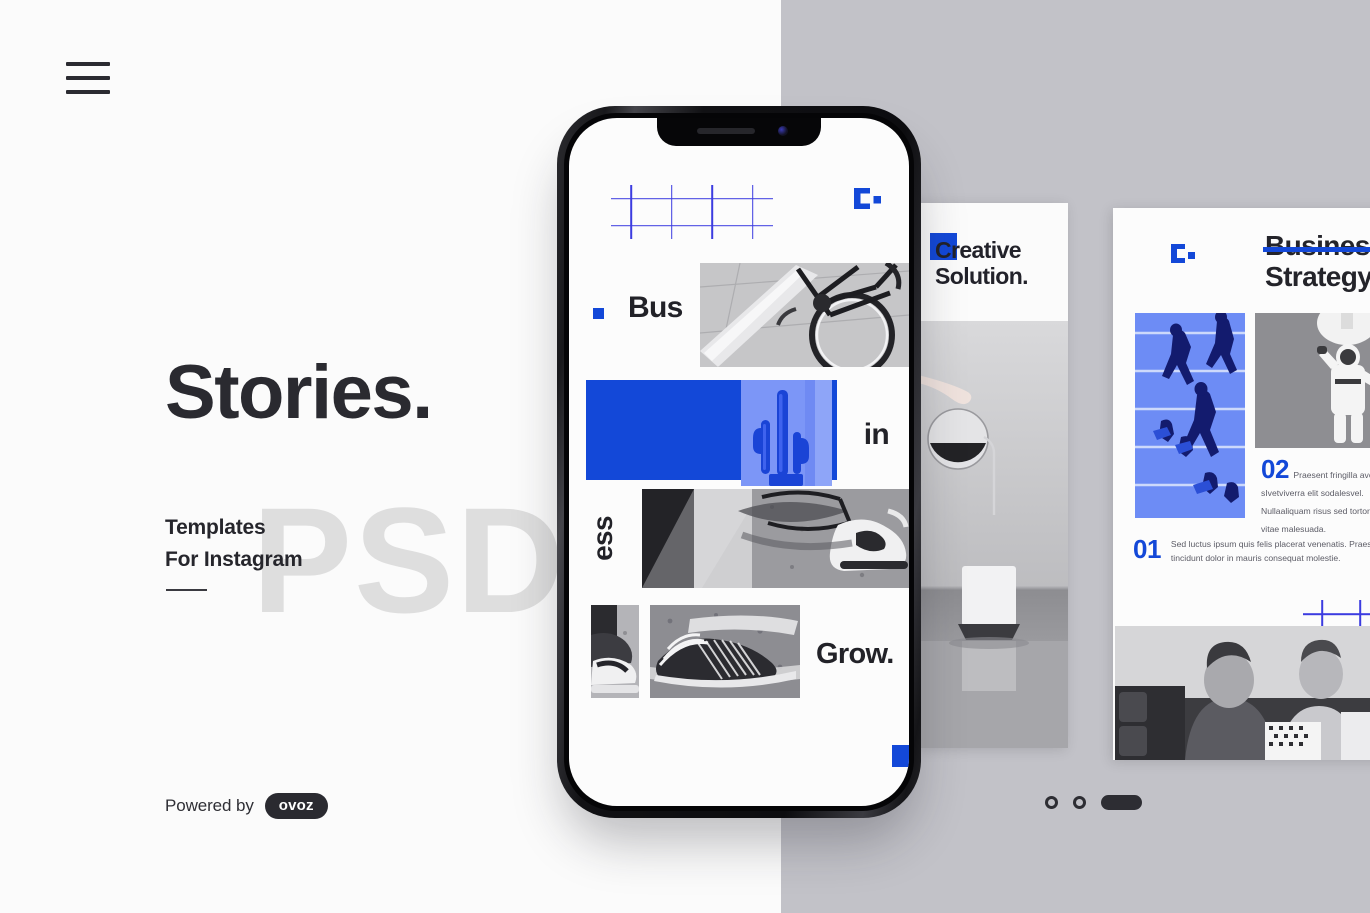 The height and width of the screenshot is (913, 1370). What do you see at coordinates (1147, 549) in the screenshot?
I see `block-01-number: 01` at bounding box center [1147, 549].